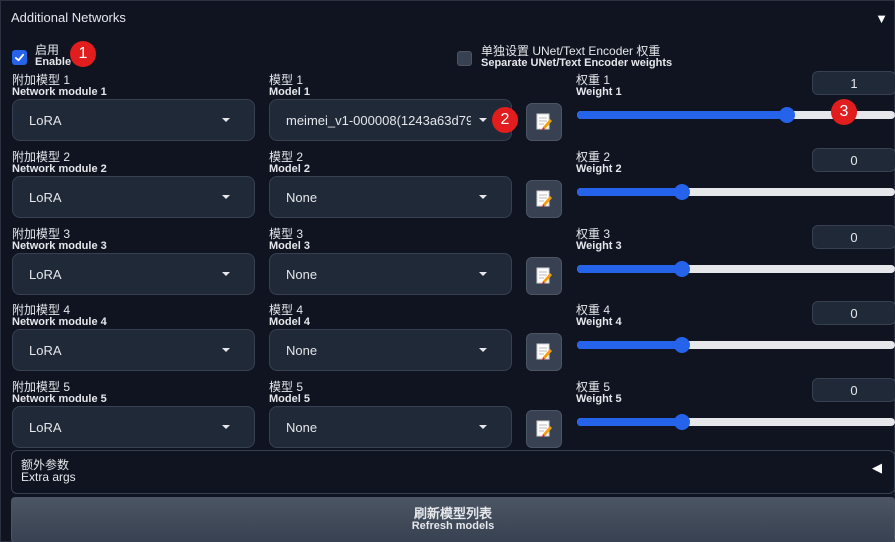  I want to click on model-label: 模型 3 Model 3, so click(289, 240).